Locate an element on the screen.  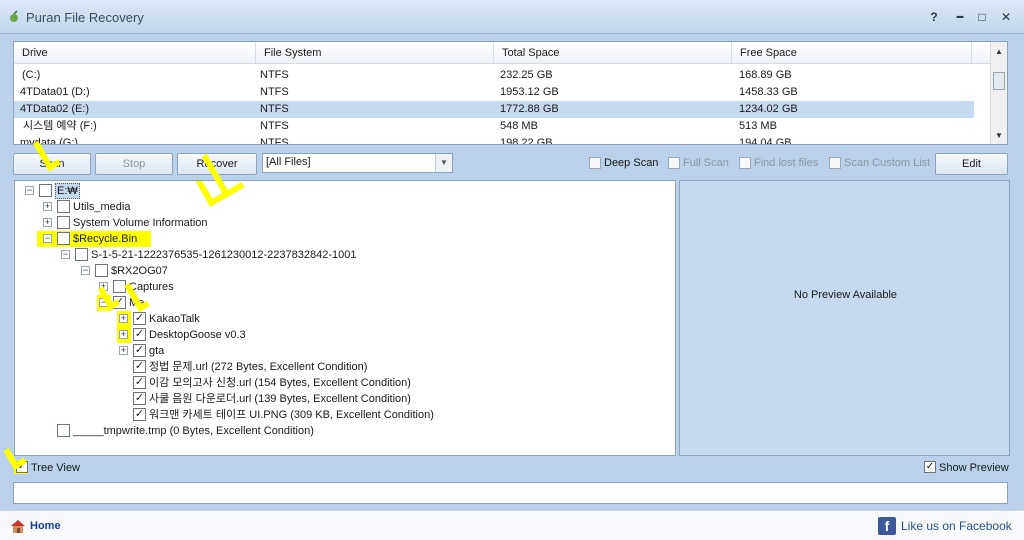
title-bar: Puran File Recovery ? ▬ □ ✕ is located at coordinates (512, 17).